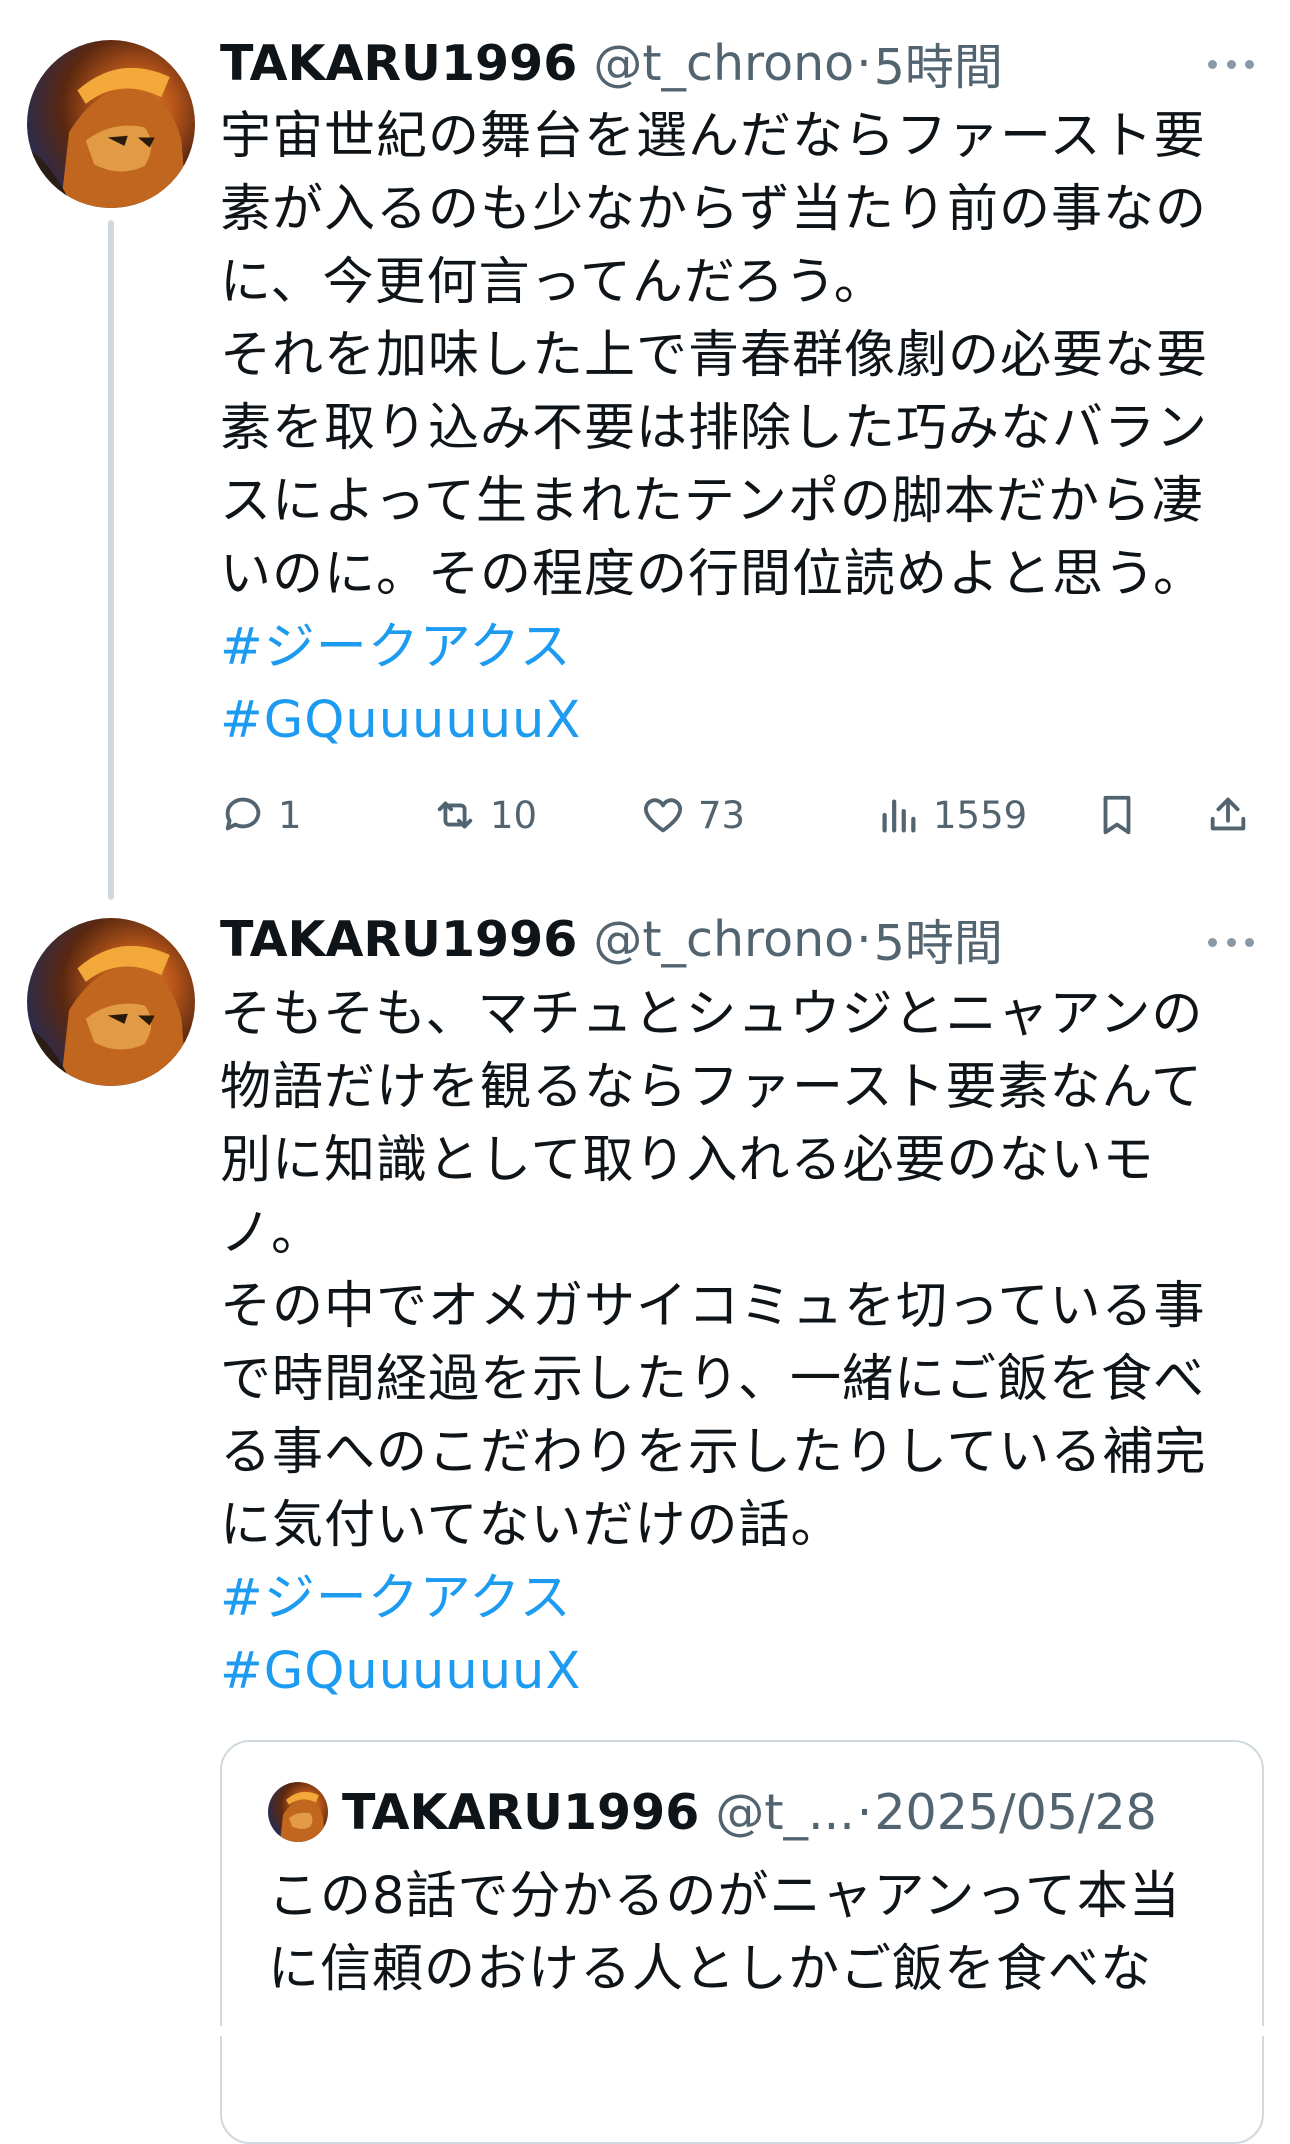  I want to click on text-line: 素が入るのも少なからず当たり前の事なの, so click(713, 209).